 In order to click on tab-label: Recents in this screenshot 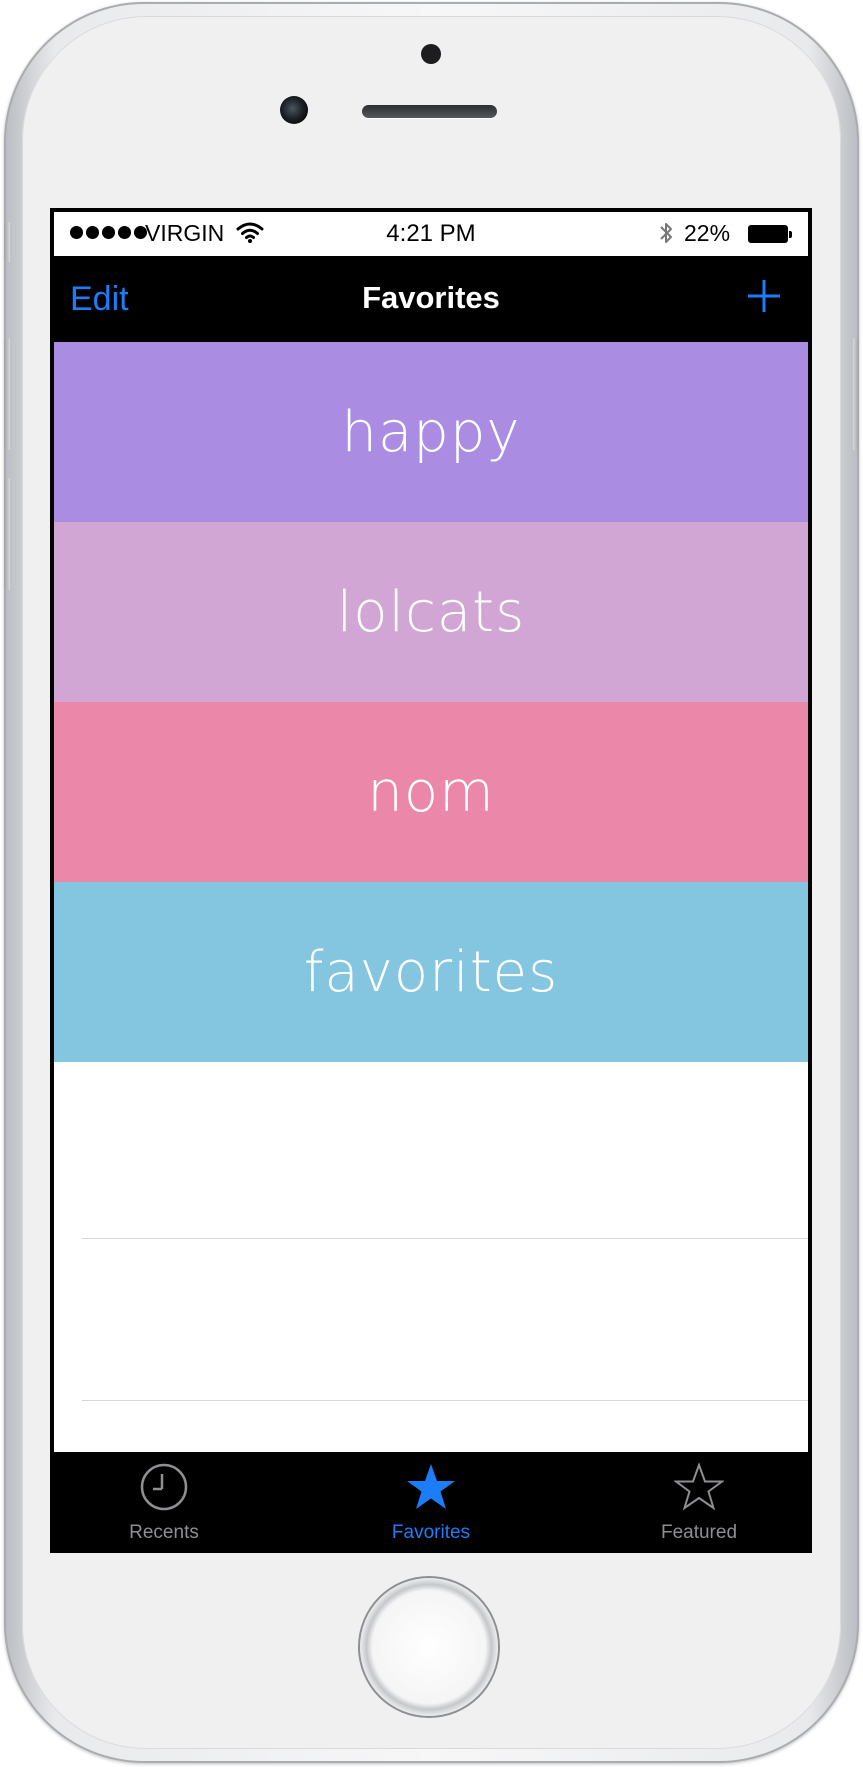, I will do `click(164, 1532)`.